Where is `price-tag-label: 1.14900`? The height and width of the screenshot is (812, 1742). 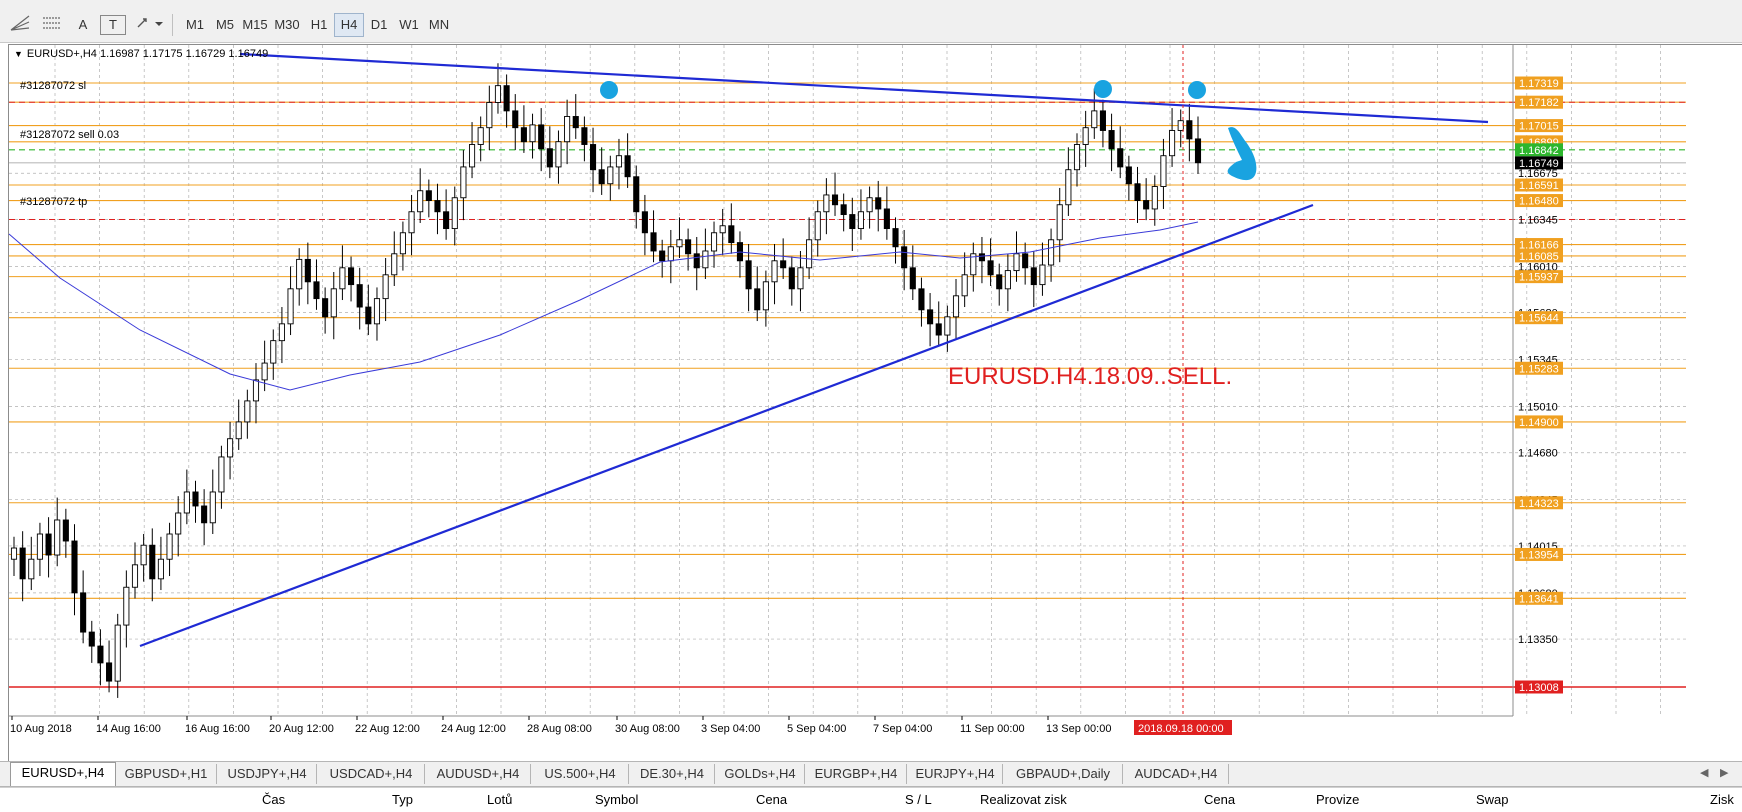
price-tag-label: 1.14900 is located at coordinates (1539, 423).